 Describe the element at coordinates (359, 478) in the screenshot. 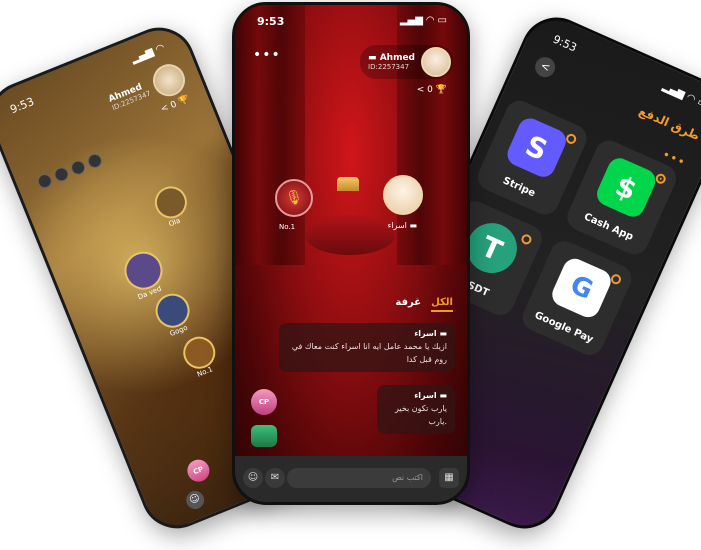

I see `message-input: اكتب نص` at that location.